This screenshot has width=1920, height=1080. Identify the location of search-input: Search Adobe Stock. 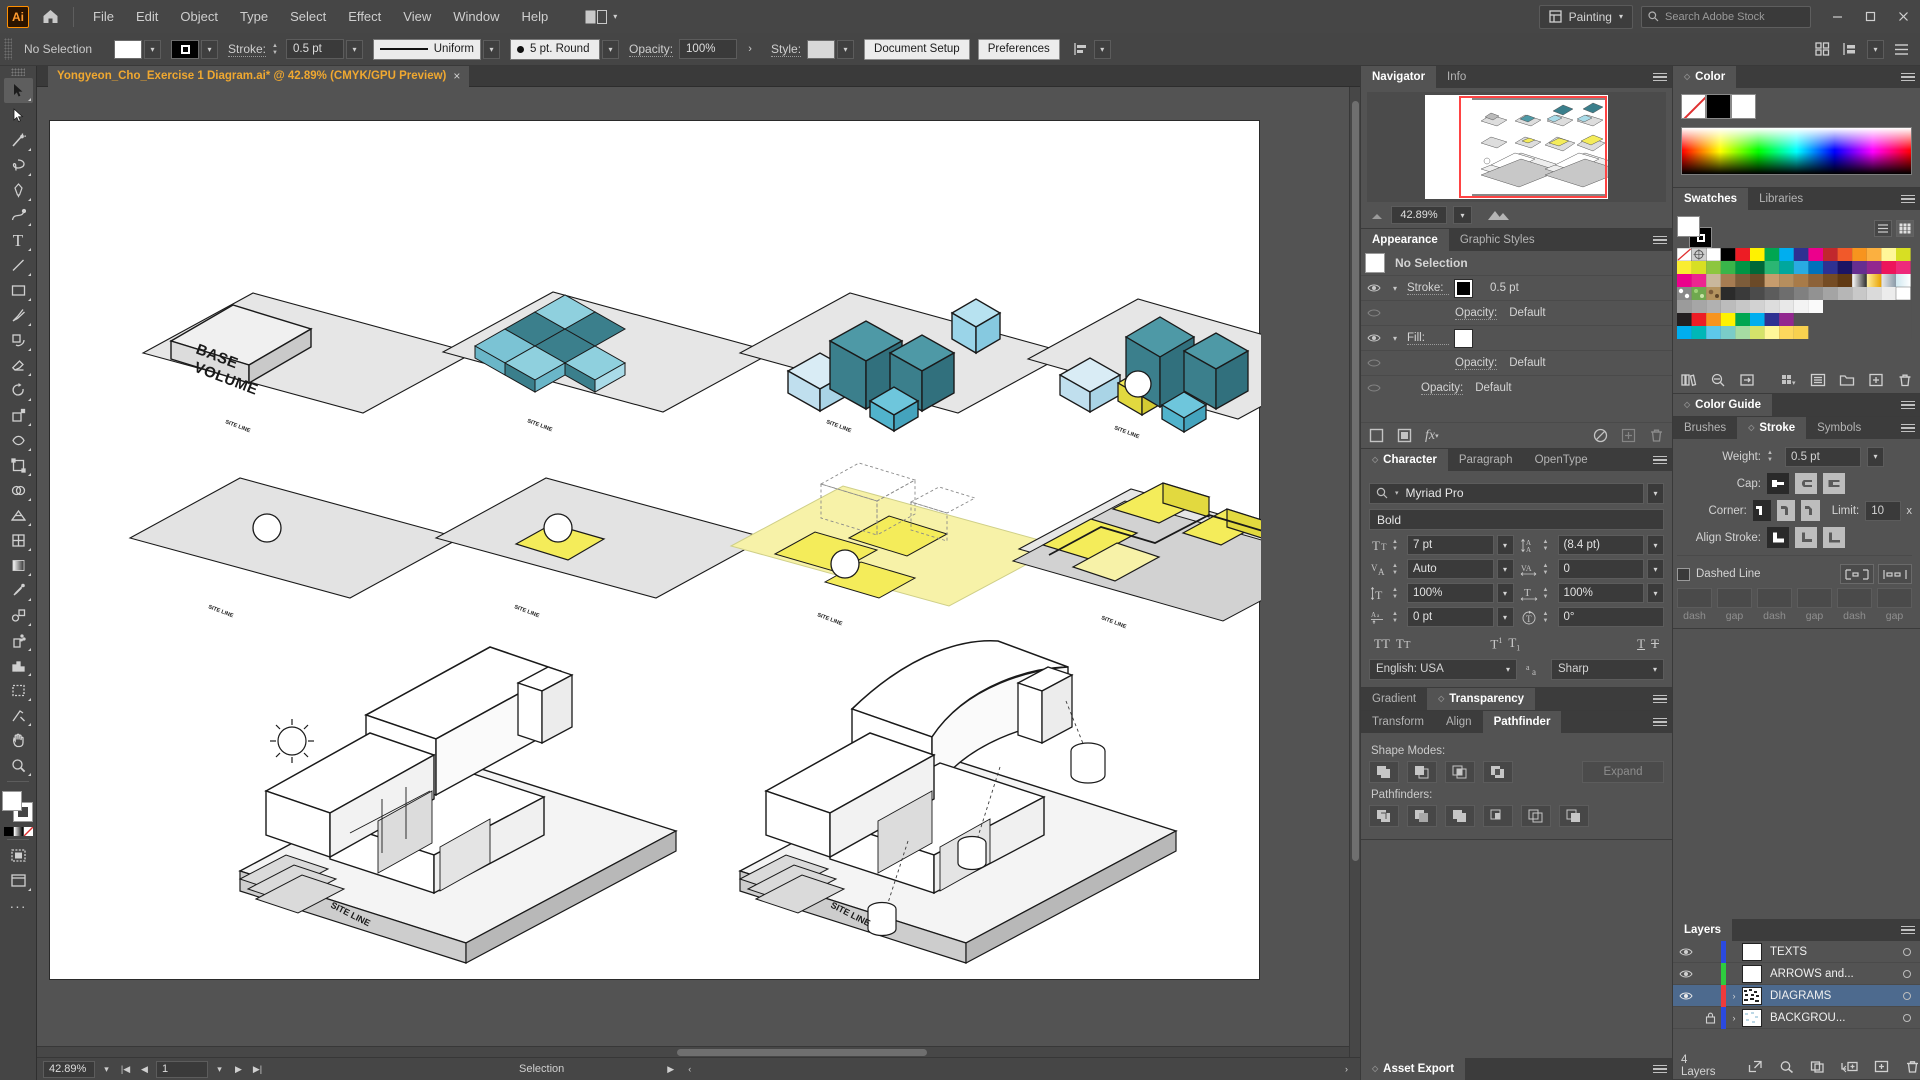
(1726, 16).